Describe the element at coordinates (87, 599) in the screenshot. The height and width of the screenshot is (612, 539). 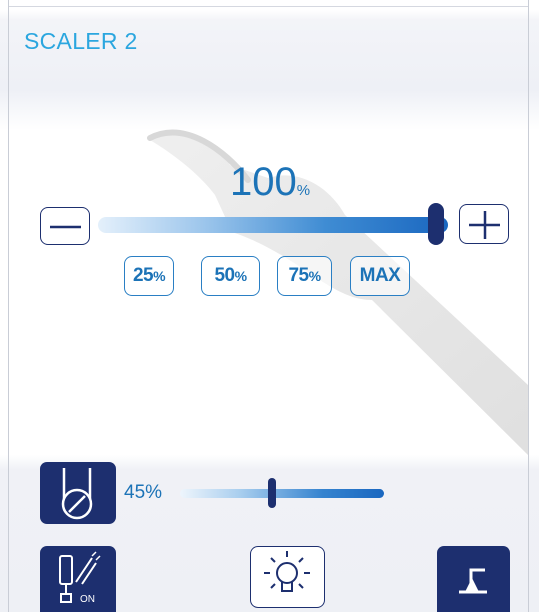
I see `irrigation-on-badge: ON` at that location.